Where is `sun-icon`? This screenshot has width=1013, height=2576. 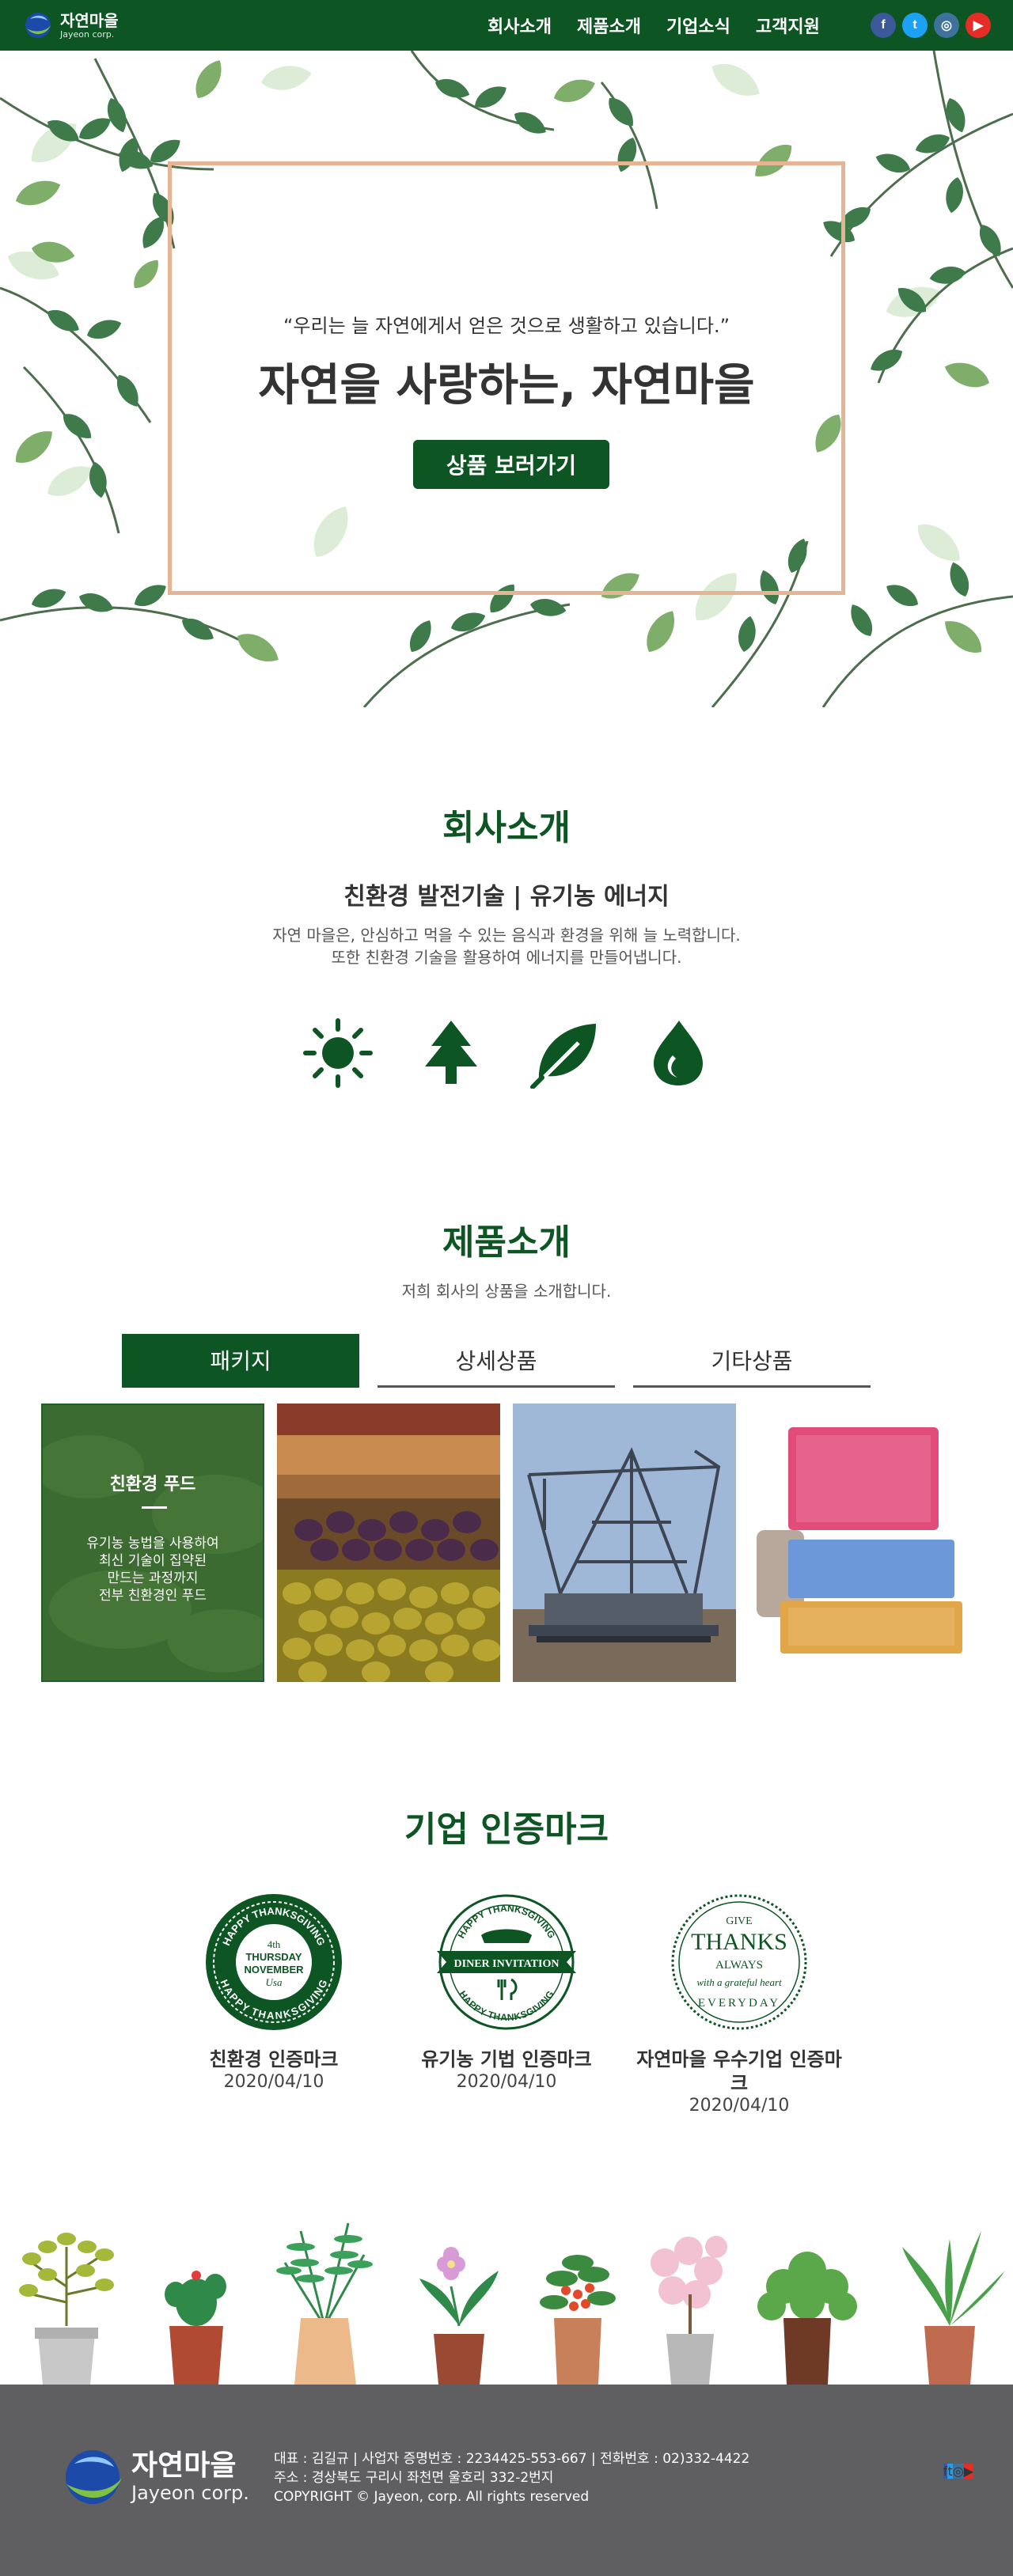
sun-icon is located at coordinates (338, 1053).